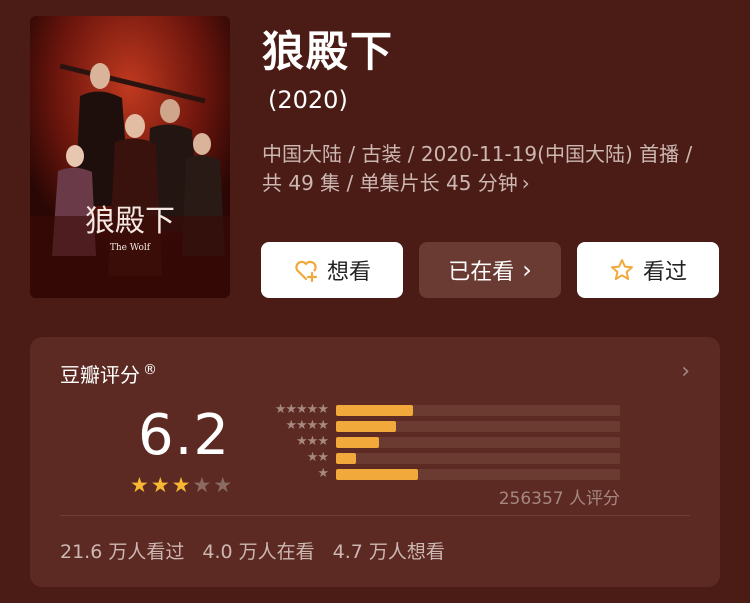 This screenshot has height=603, width=750. I want to click on watched-button: 看过, so click(648, 270).